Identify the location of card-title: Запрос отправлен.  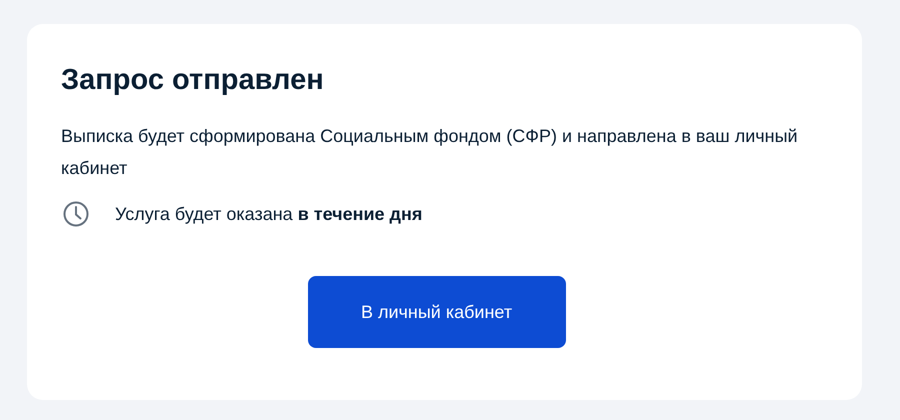
(192, 80).